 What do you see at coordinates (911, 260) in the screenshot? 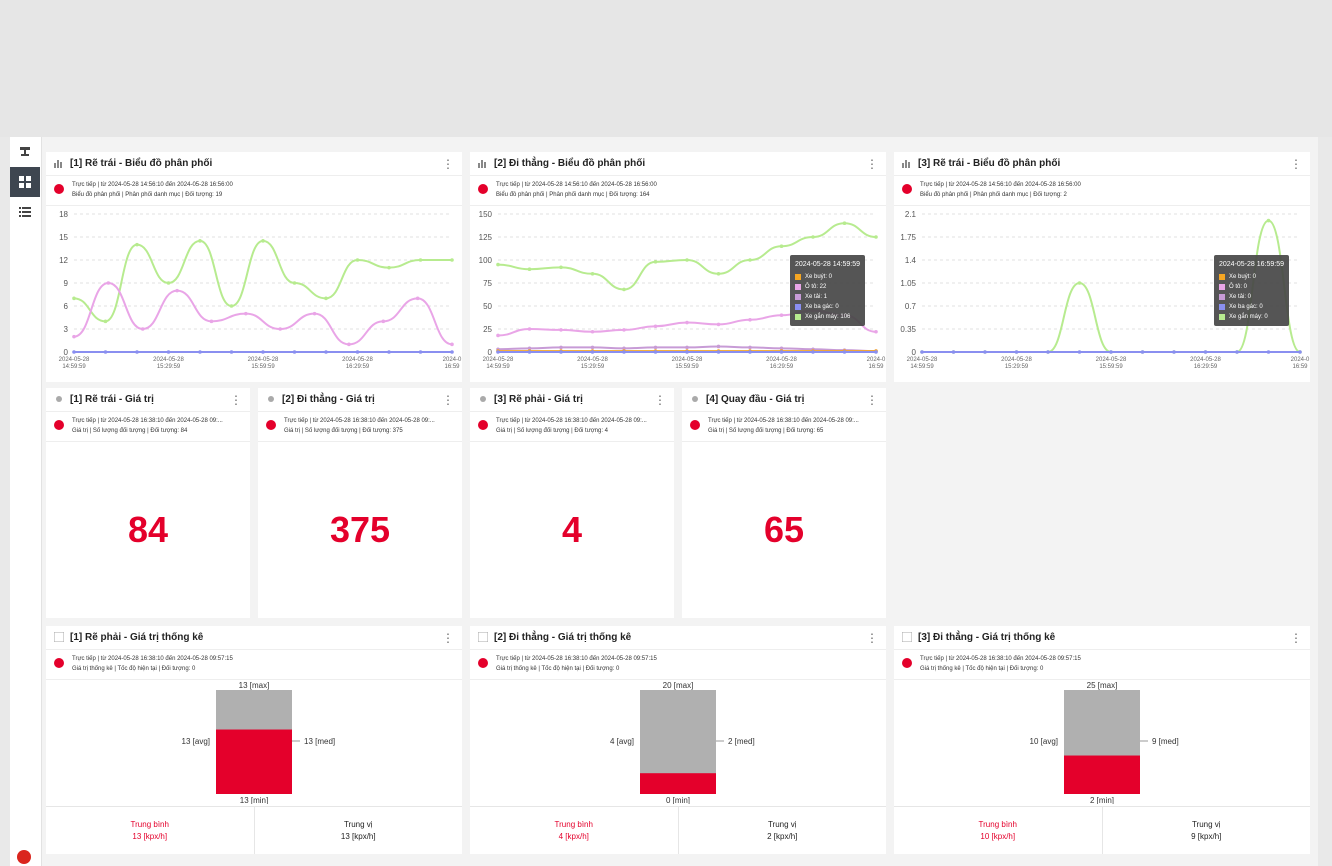
I see `y-tick-label: 1.4` at bounding box center [911, 260].